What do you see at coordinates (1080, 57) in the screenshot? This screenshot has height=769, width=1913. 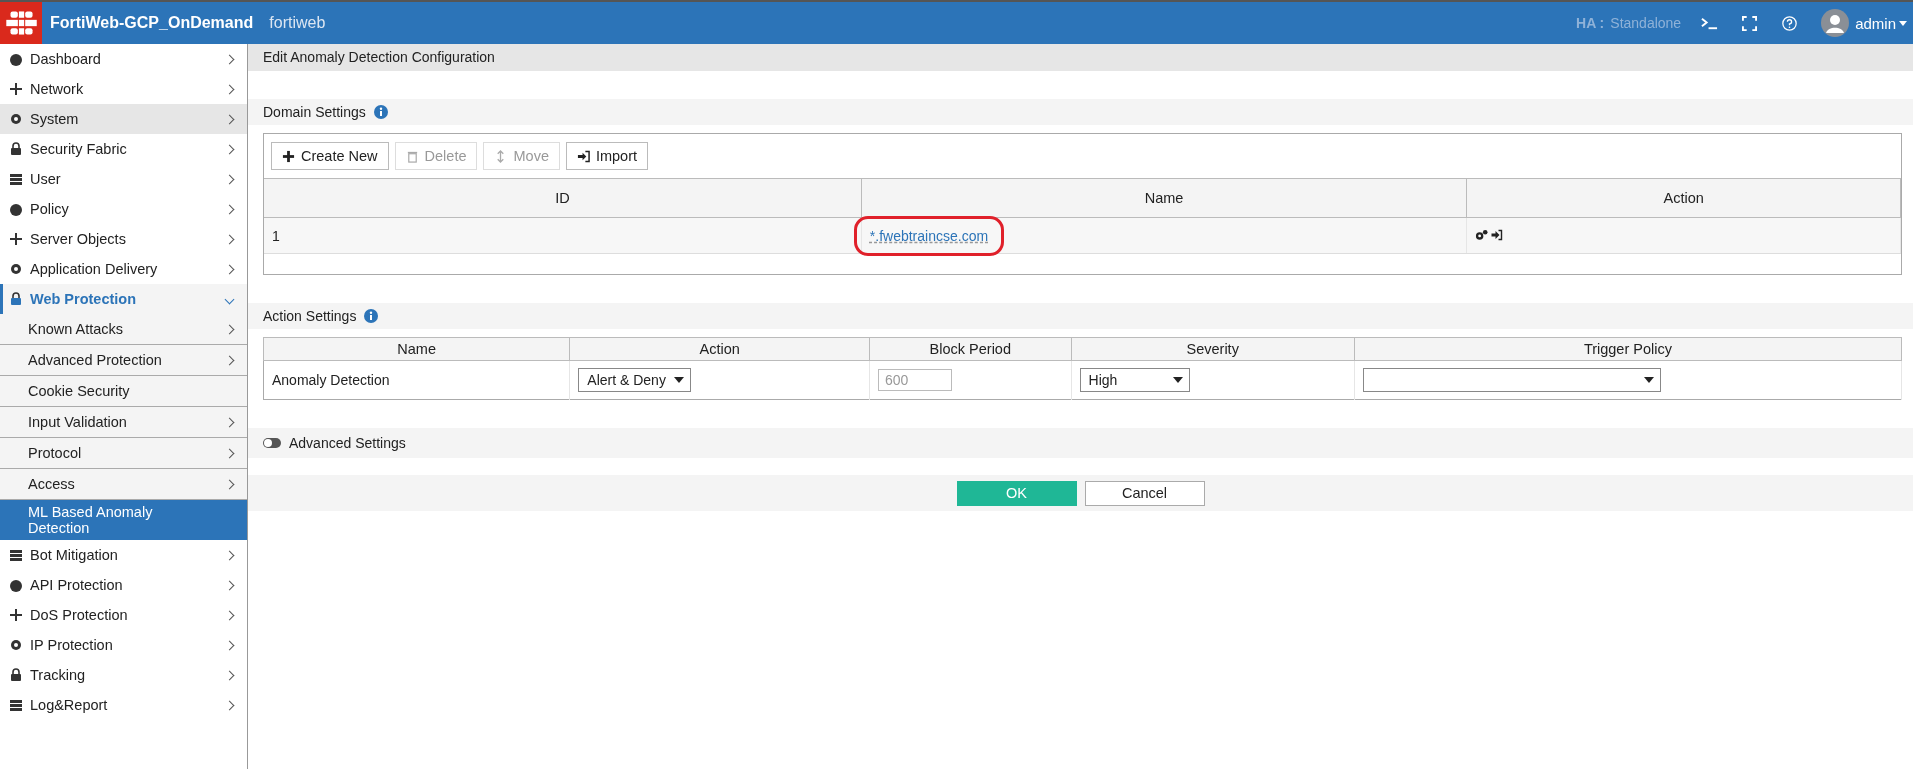 I see `page-title: Edit Anomaly Detection Configuration` at bounding box center [1080, 57].